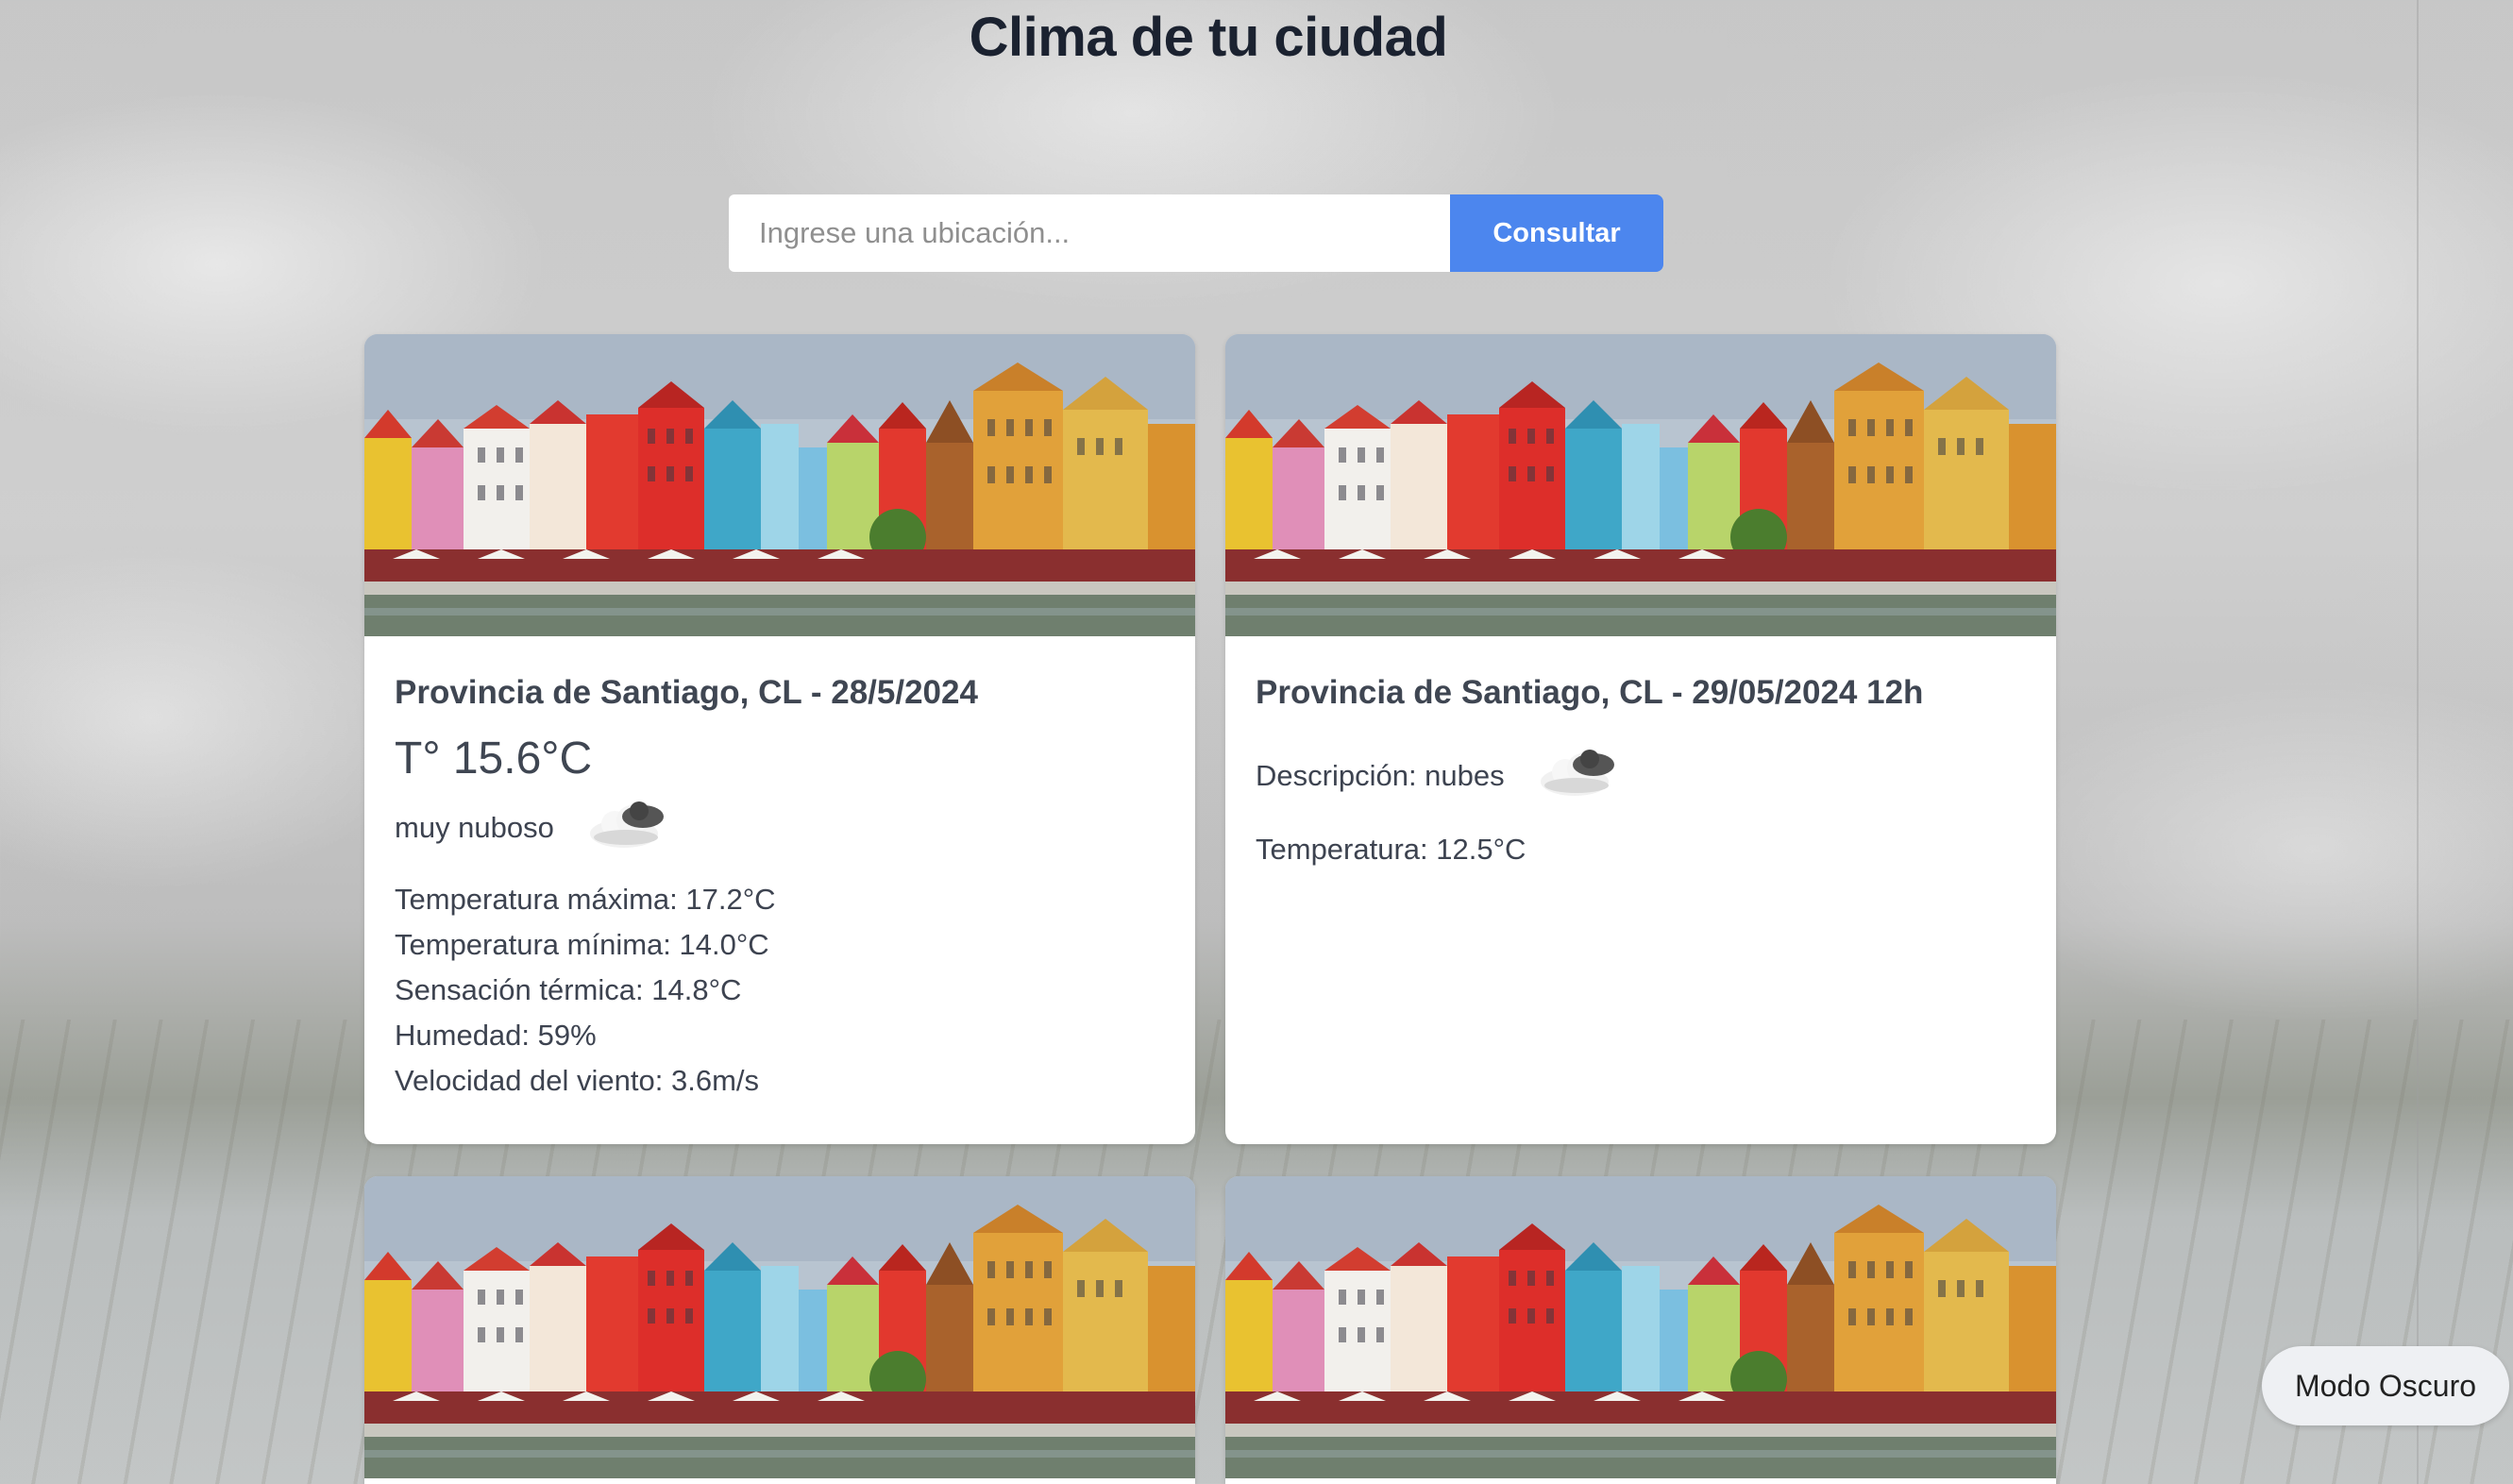  What do you see at coordinates (582, 944) in the screenshot?
I see `detail-min-temp: Temperatura mínima: 14.0°C` at bounding box center [582, 944].